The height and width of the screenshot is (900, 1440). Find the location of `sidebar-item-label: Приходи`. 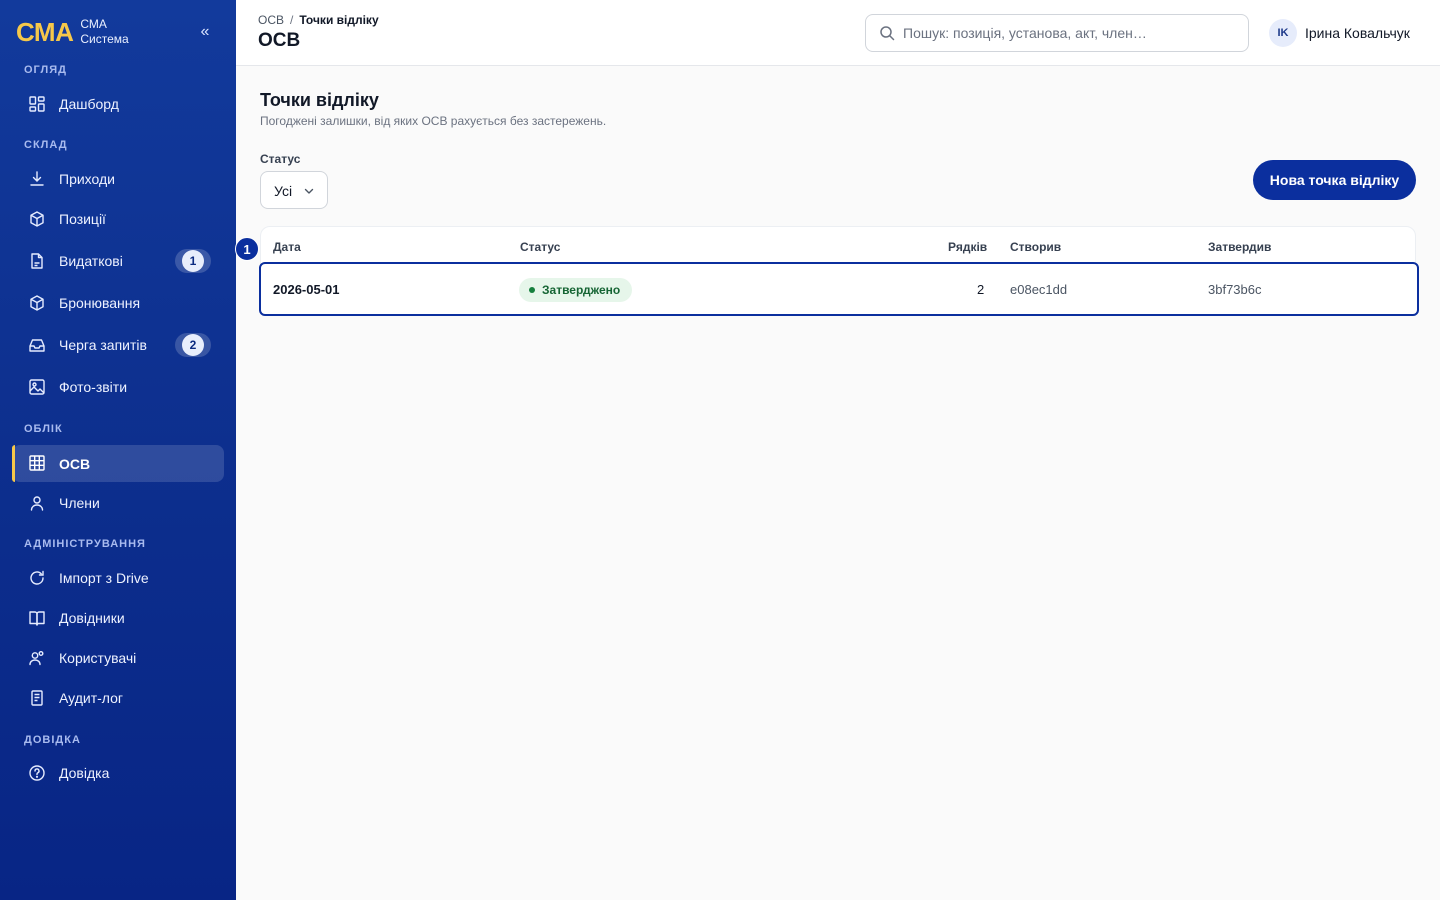

sidebar-item-label: Приходи is located at coordinates (87, 179).